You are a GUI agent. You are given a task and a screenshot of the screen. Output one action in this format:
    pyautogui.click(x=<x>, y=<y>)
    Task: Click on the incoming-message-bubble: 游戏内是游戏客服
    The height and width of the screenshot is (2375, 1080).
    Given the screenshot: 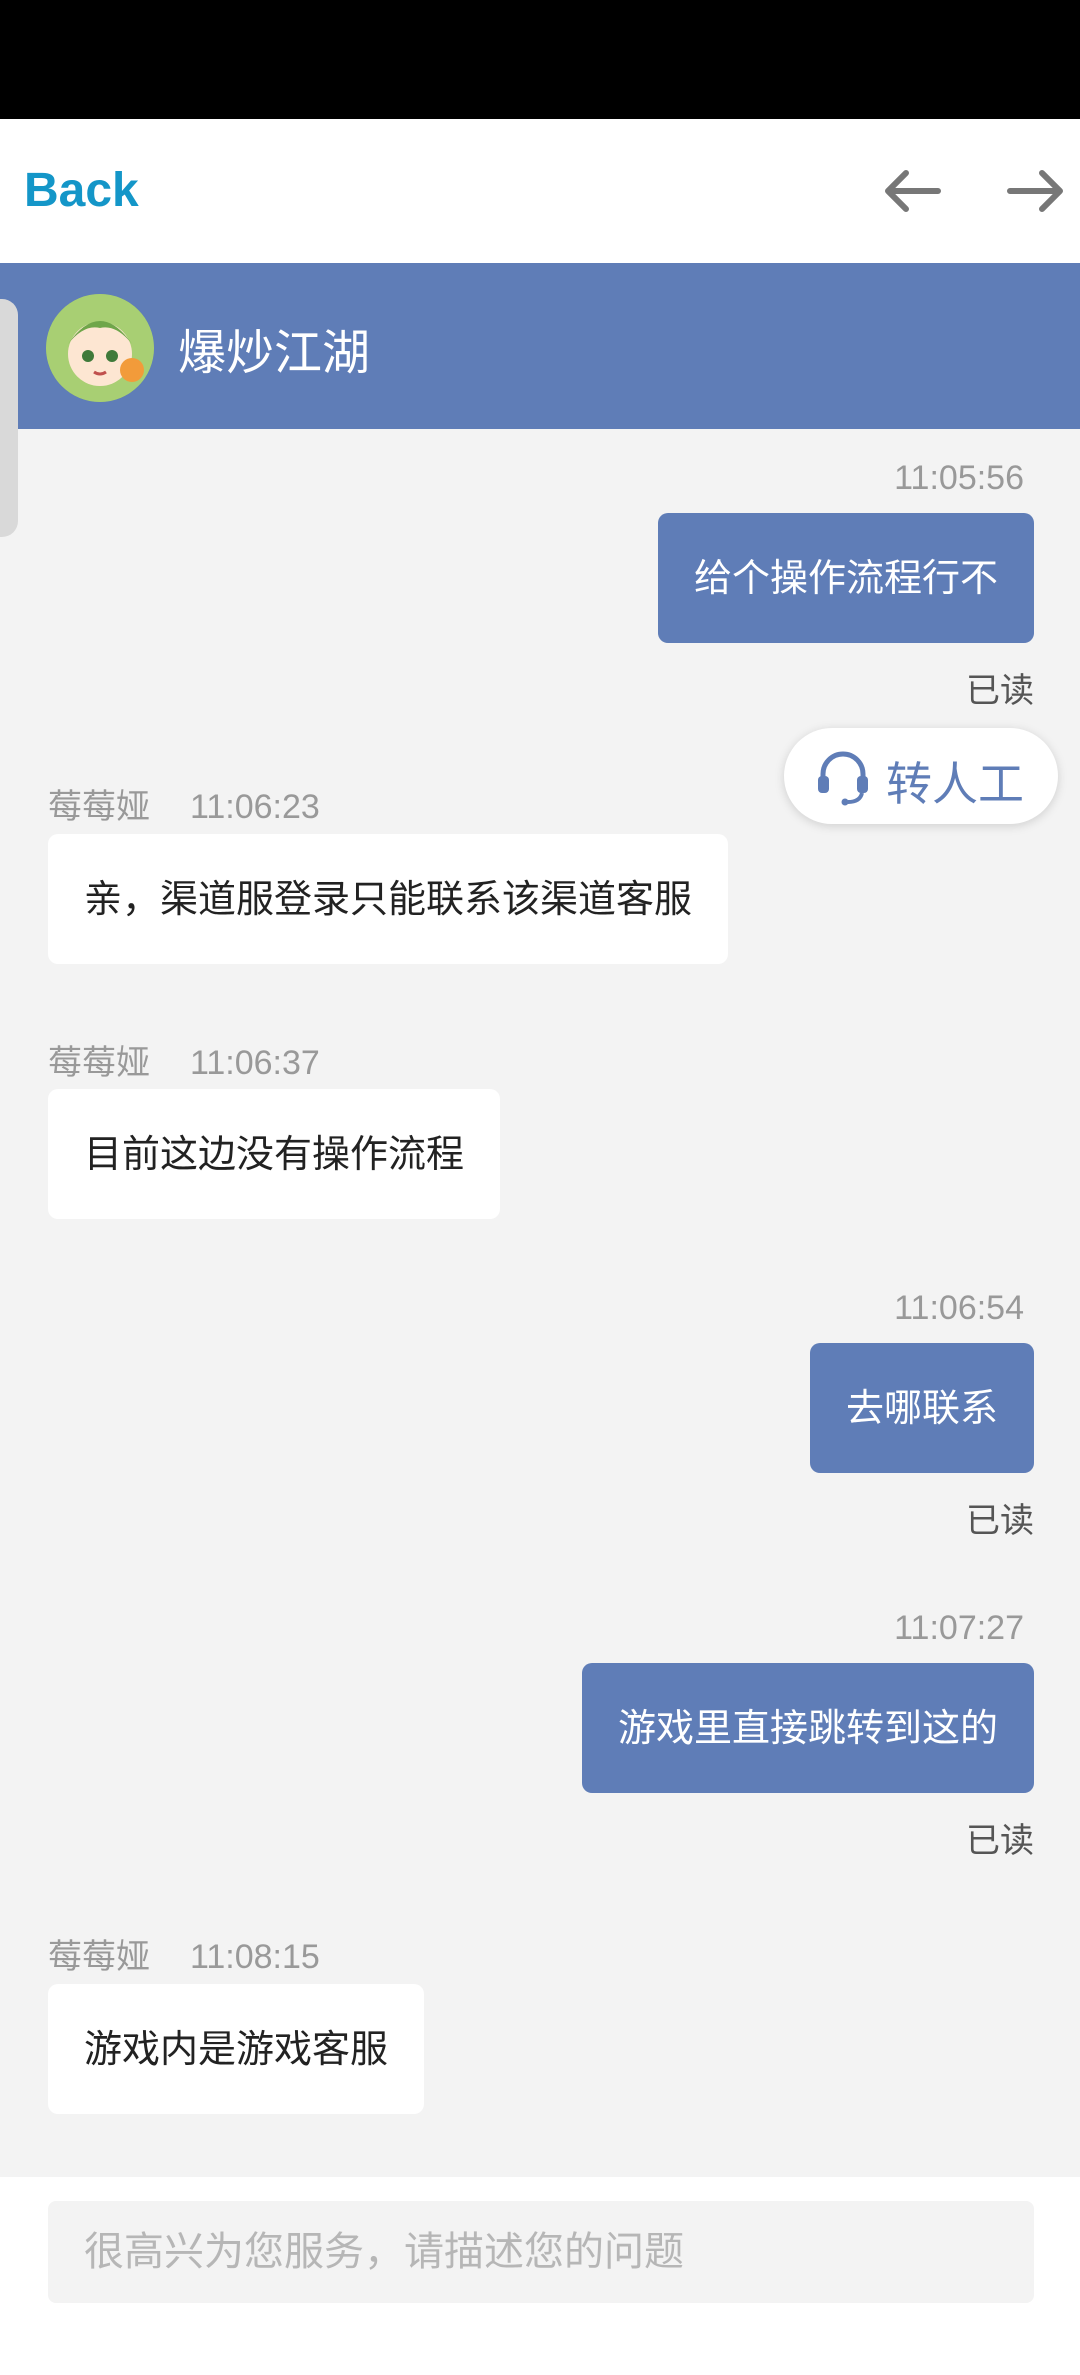 What is the action you would take?
    pyautogui.click(x=236, y=2049)
    